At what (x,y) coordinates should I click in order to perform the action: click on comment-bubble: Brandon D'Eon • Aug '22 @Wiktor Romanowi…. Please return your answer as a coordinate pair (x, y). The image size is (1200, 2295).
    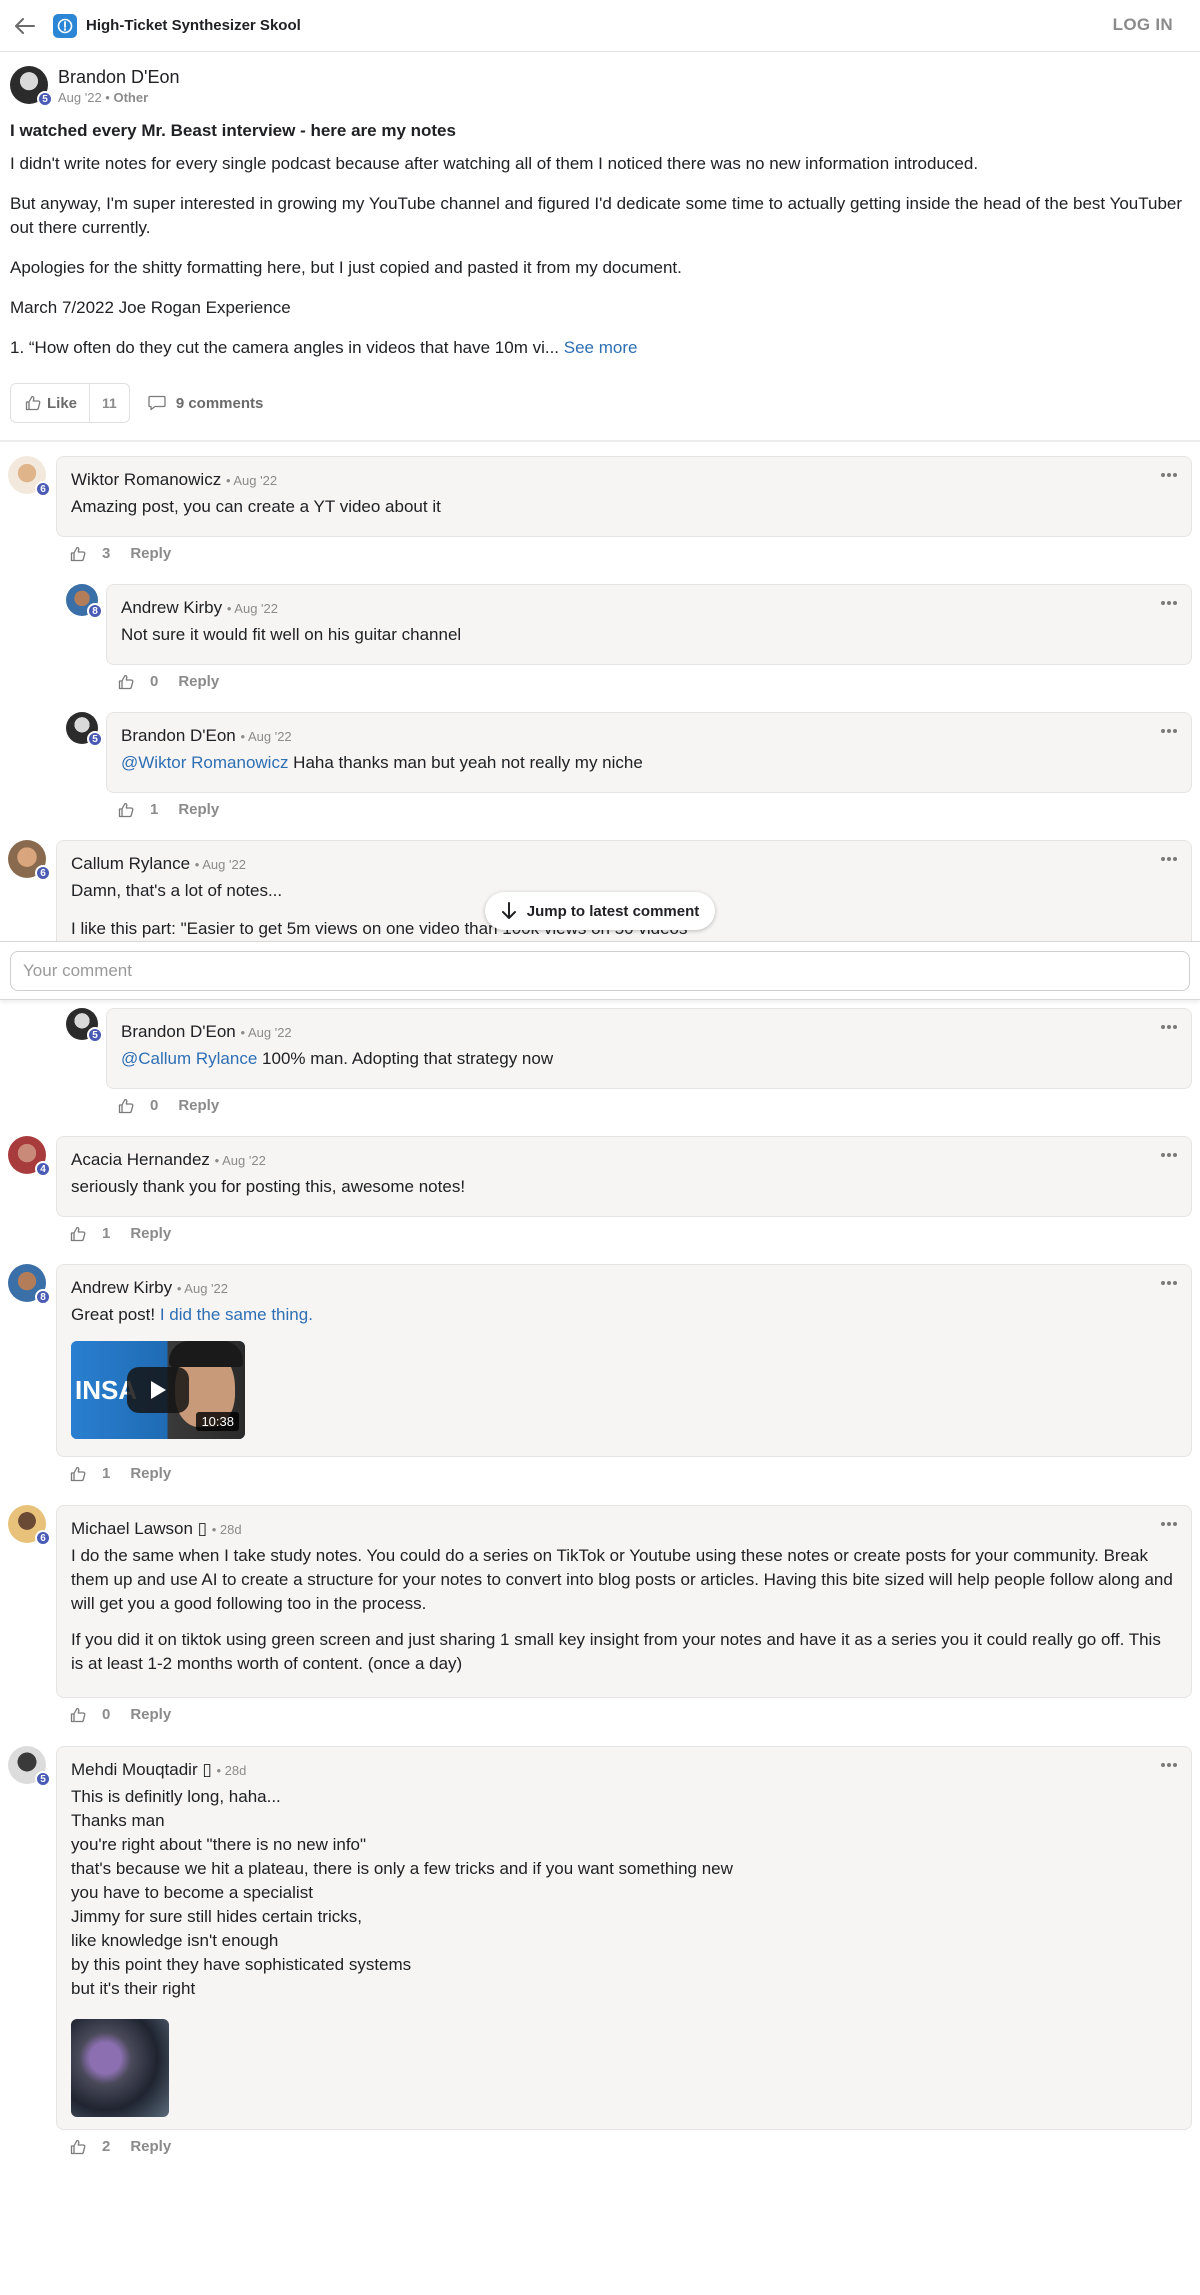
    Looking at the image, I should click on (649, 752).